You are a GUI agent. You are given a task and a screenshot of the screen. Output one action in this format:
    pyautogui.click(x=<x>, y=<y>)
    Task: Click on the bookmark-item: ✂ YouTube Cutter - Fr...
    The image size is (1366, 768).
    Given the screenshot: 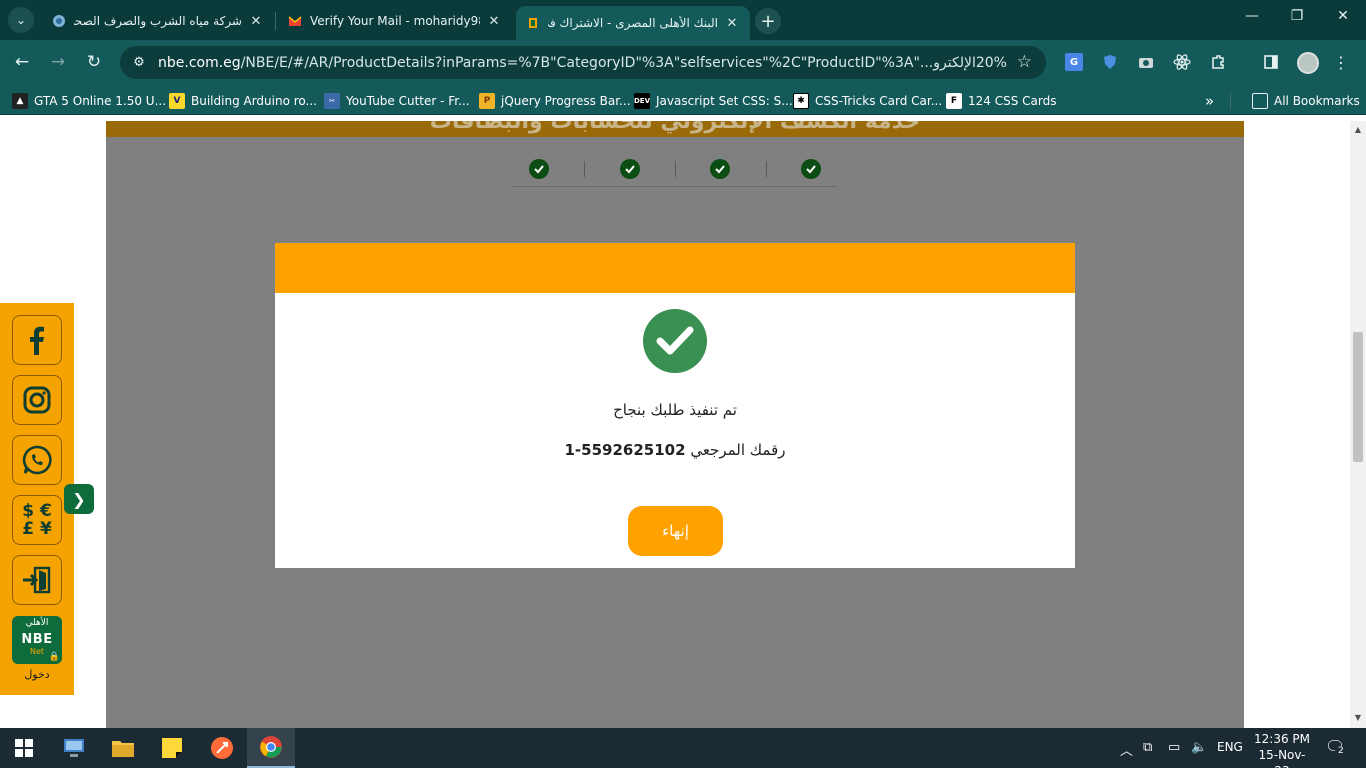 What is the action you would take?
    pyautogui.click(x=397, y=101)
    